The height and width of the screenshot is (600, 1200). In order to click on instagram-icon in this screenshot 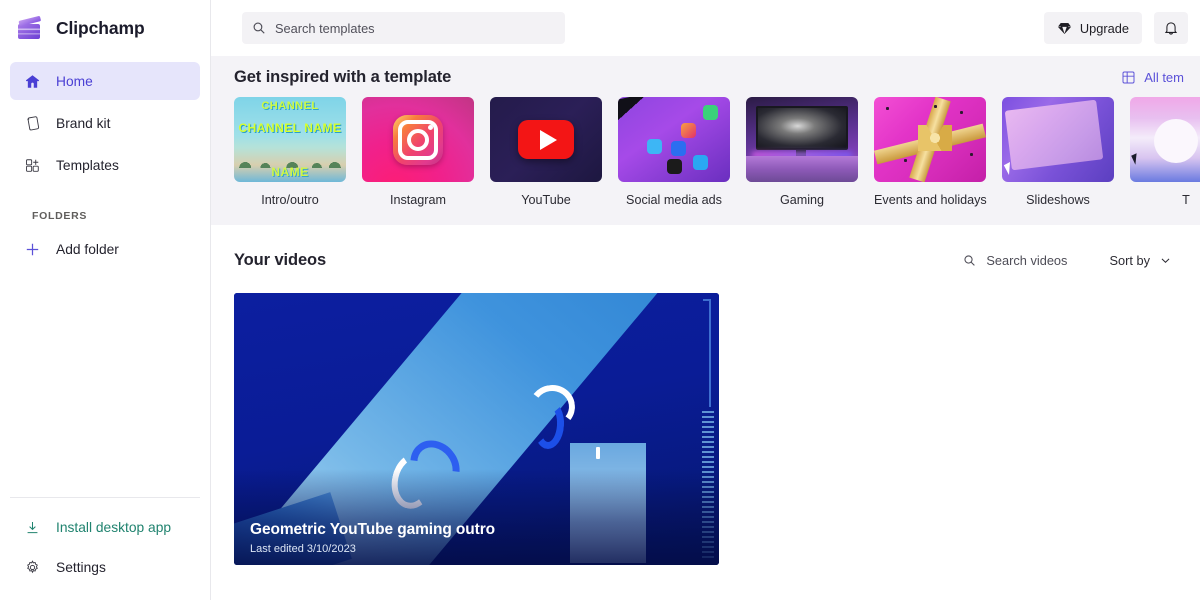, I will do `click(418, 139)`.